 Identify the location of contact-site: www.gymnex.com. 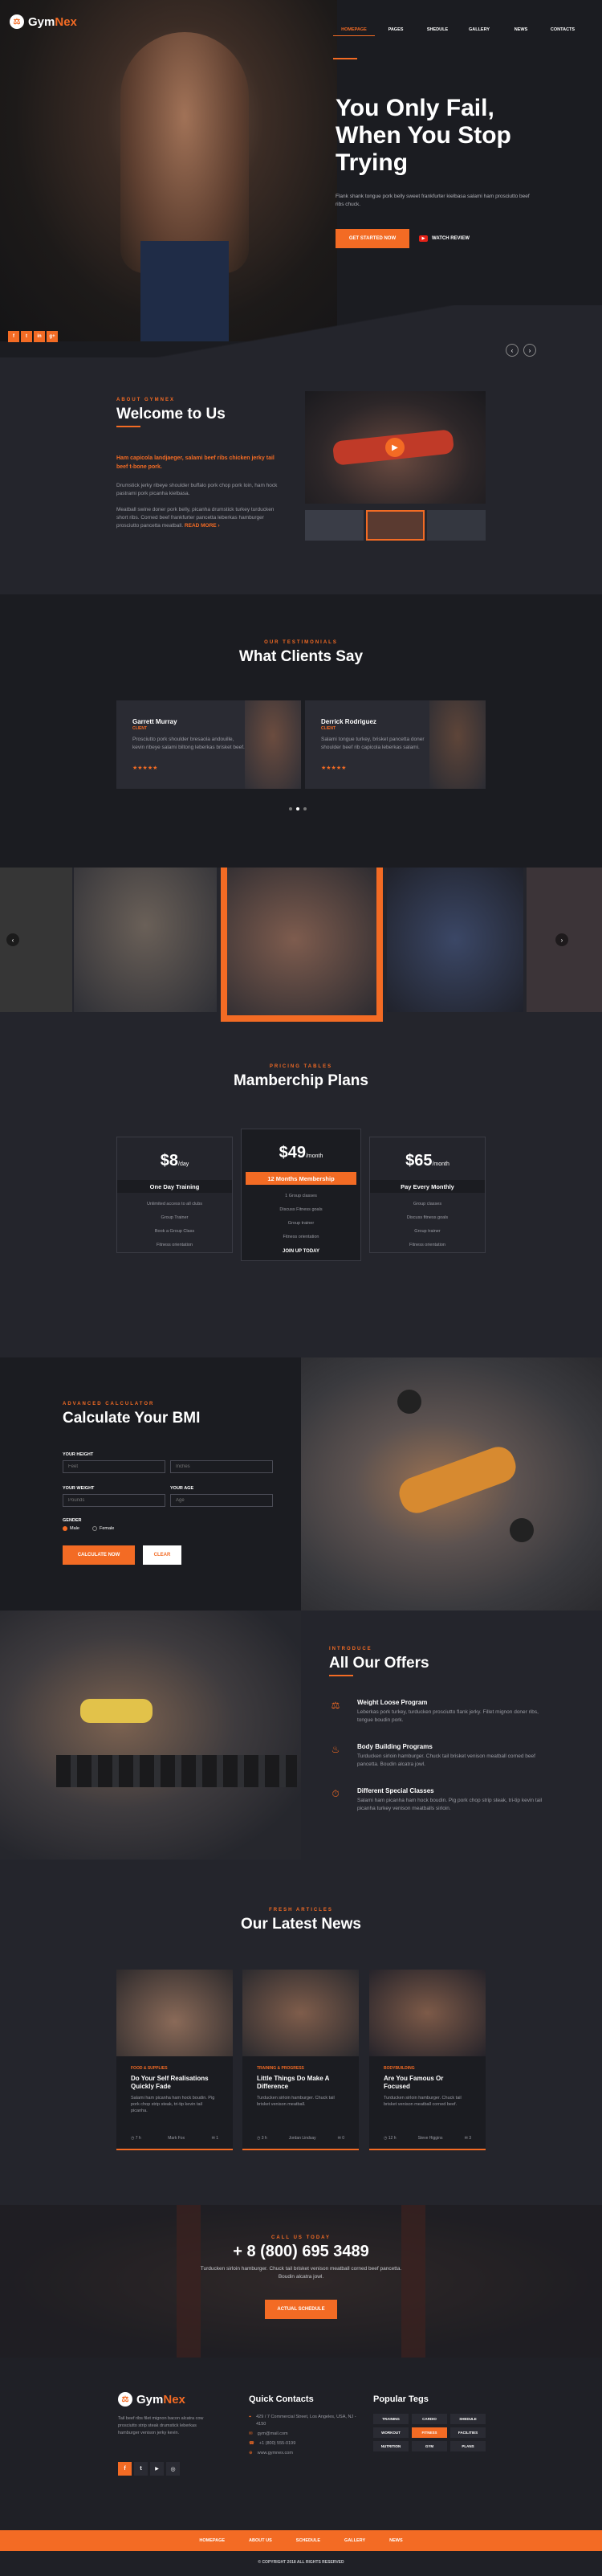
(275, 2453).